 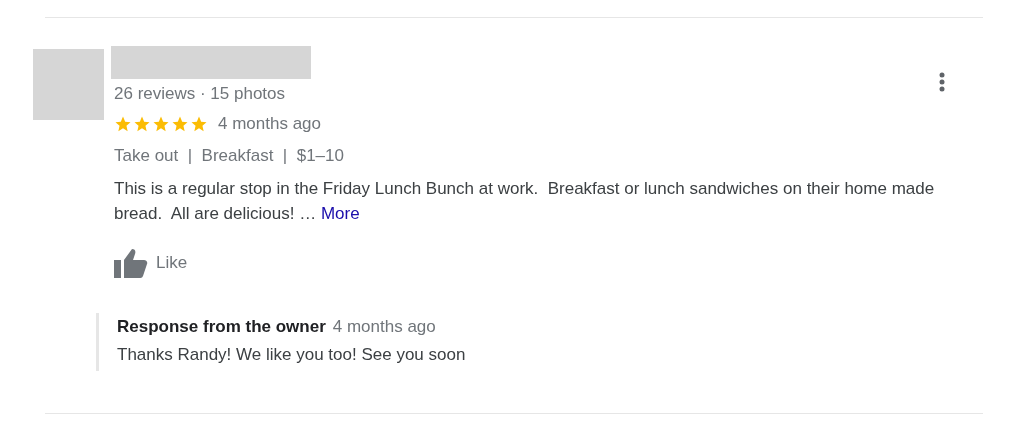 I want to click on review-text: This is a regular stop in the Friday Lunch Bunch at work. Breakfast or lunch sandwiches on their home made bread. All are delicious! … More, so click(x=525, y=201).